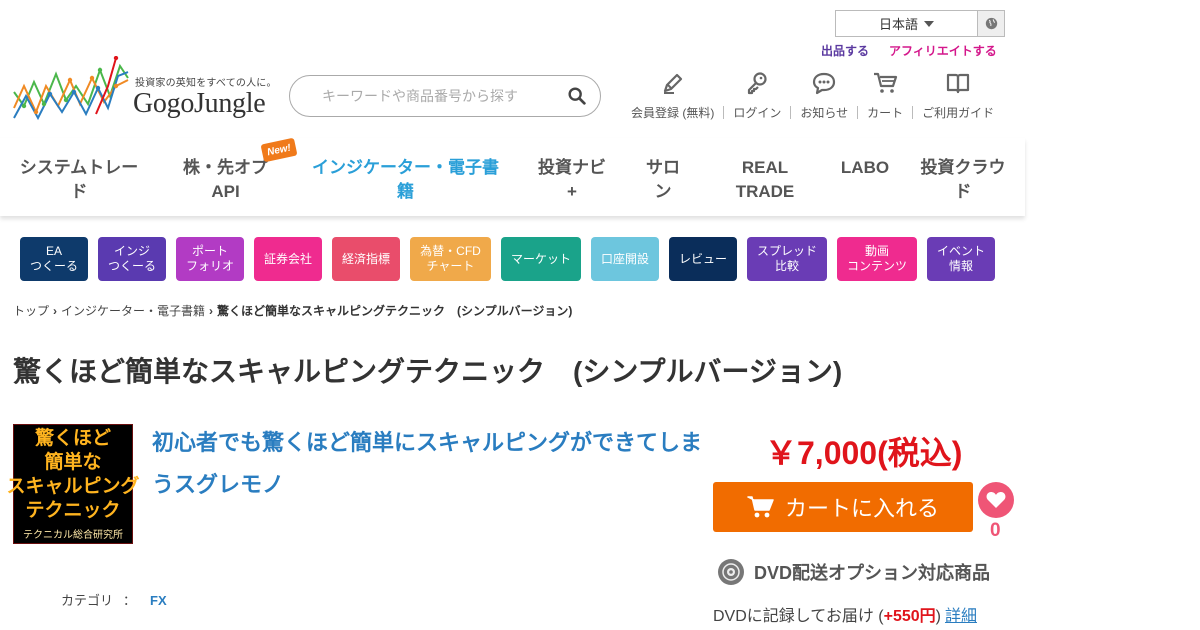 The height and width of the screenshot is (630, 1200). What do you see at coordinates (130, 600) in the screenshot?
I see `category-colon: ：` at bounding box center [130, 600].